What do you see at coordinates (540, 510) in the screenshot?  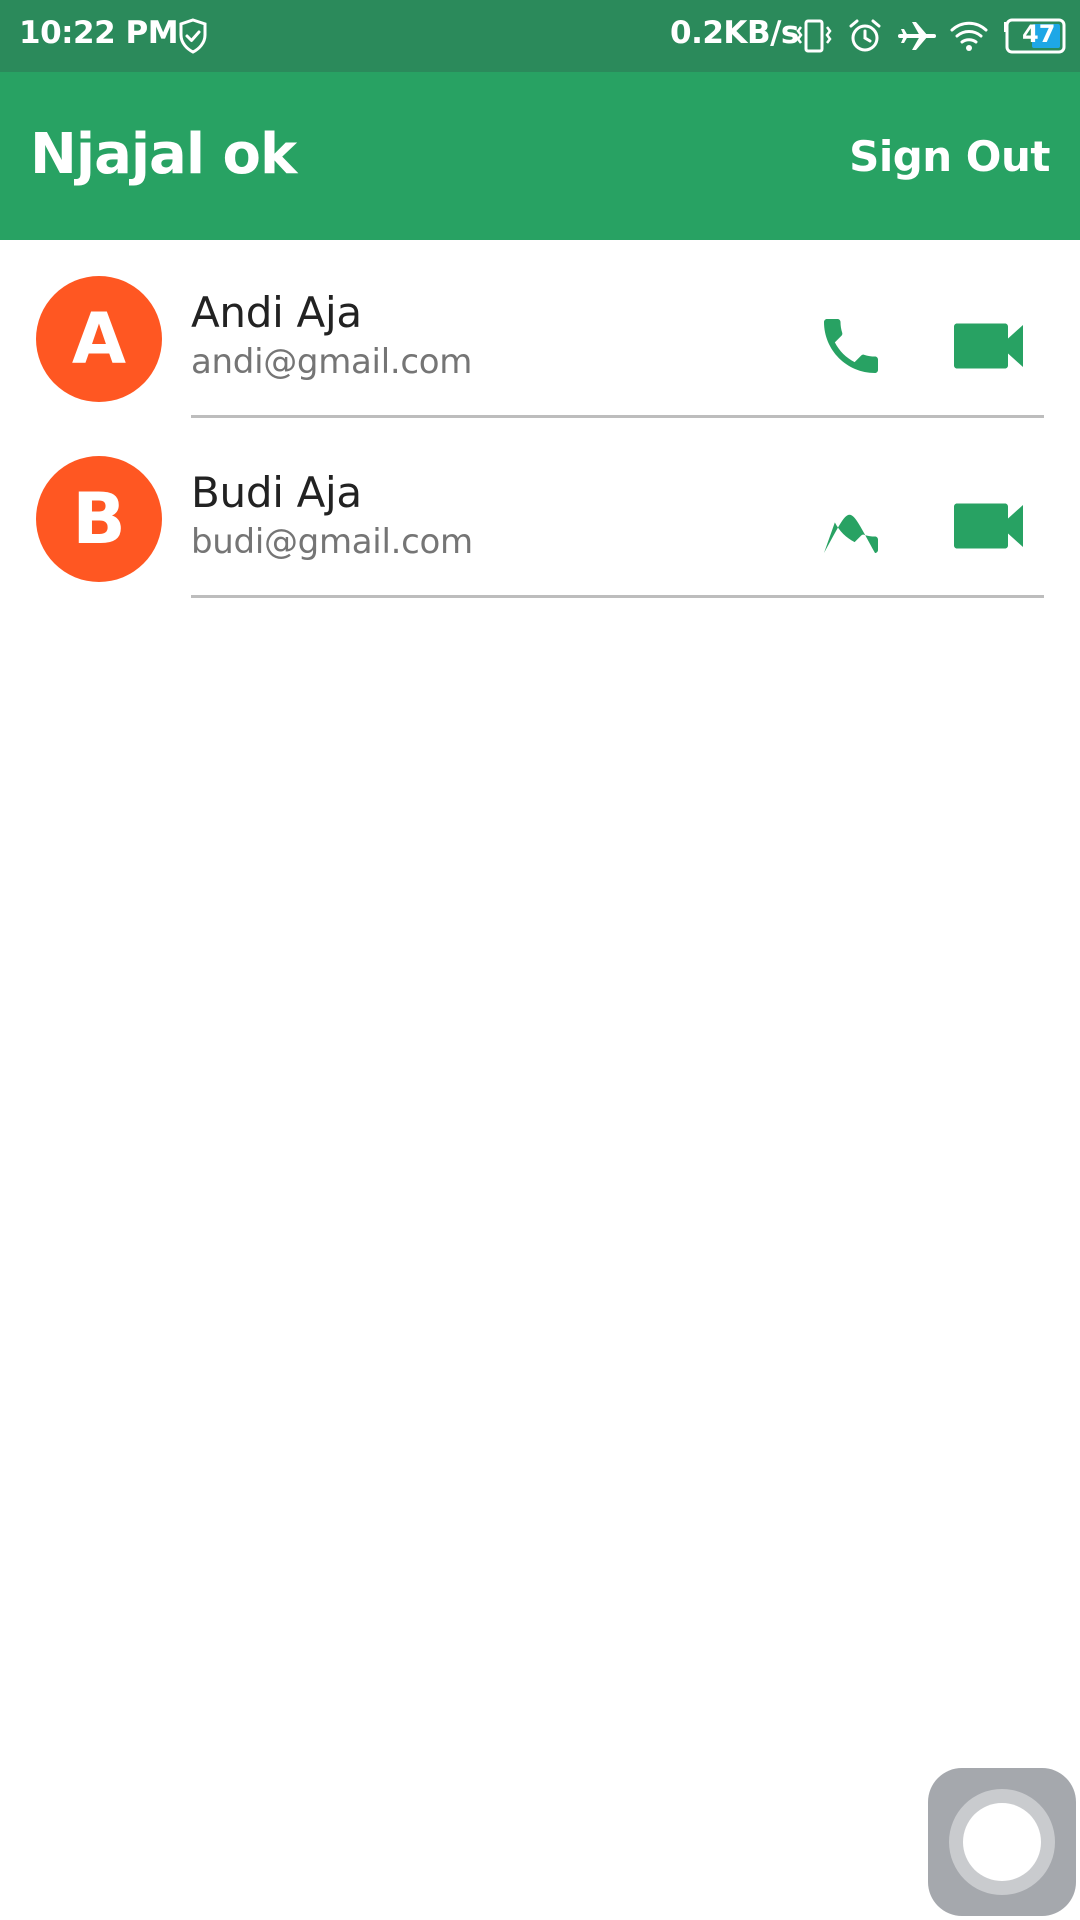 I see `list-item: B Budi Aja budi@gmail.com` at bounding box center [540, 510].